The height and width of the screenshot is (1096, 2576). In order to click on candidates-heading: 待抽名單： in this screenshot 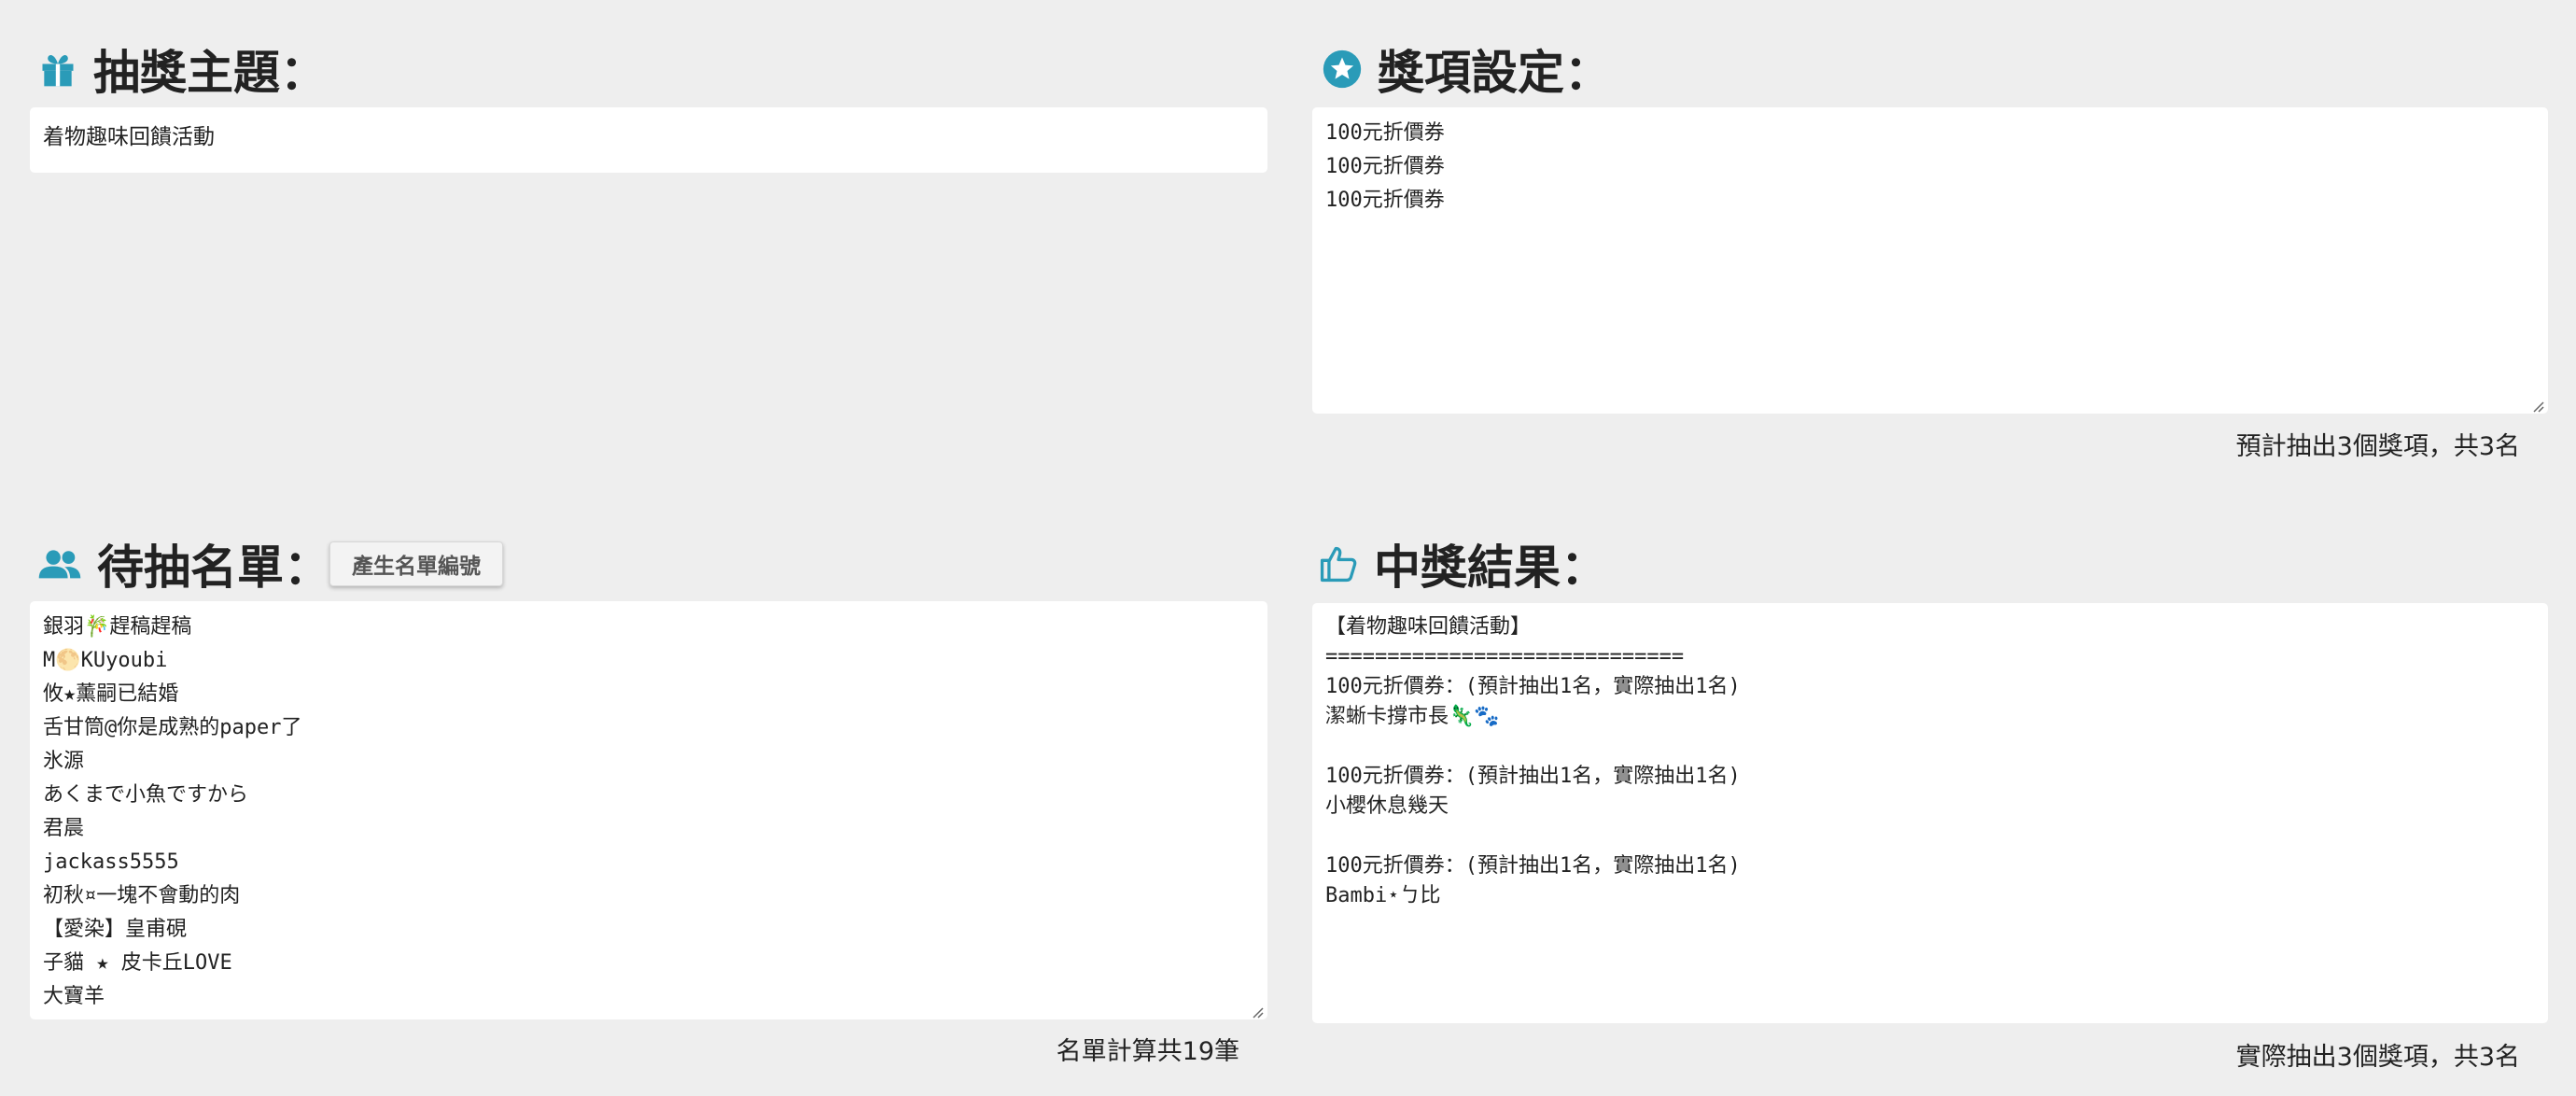, I will do `click(183, 563)`.